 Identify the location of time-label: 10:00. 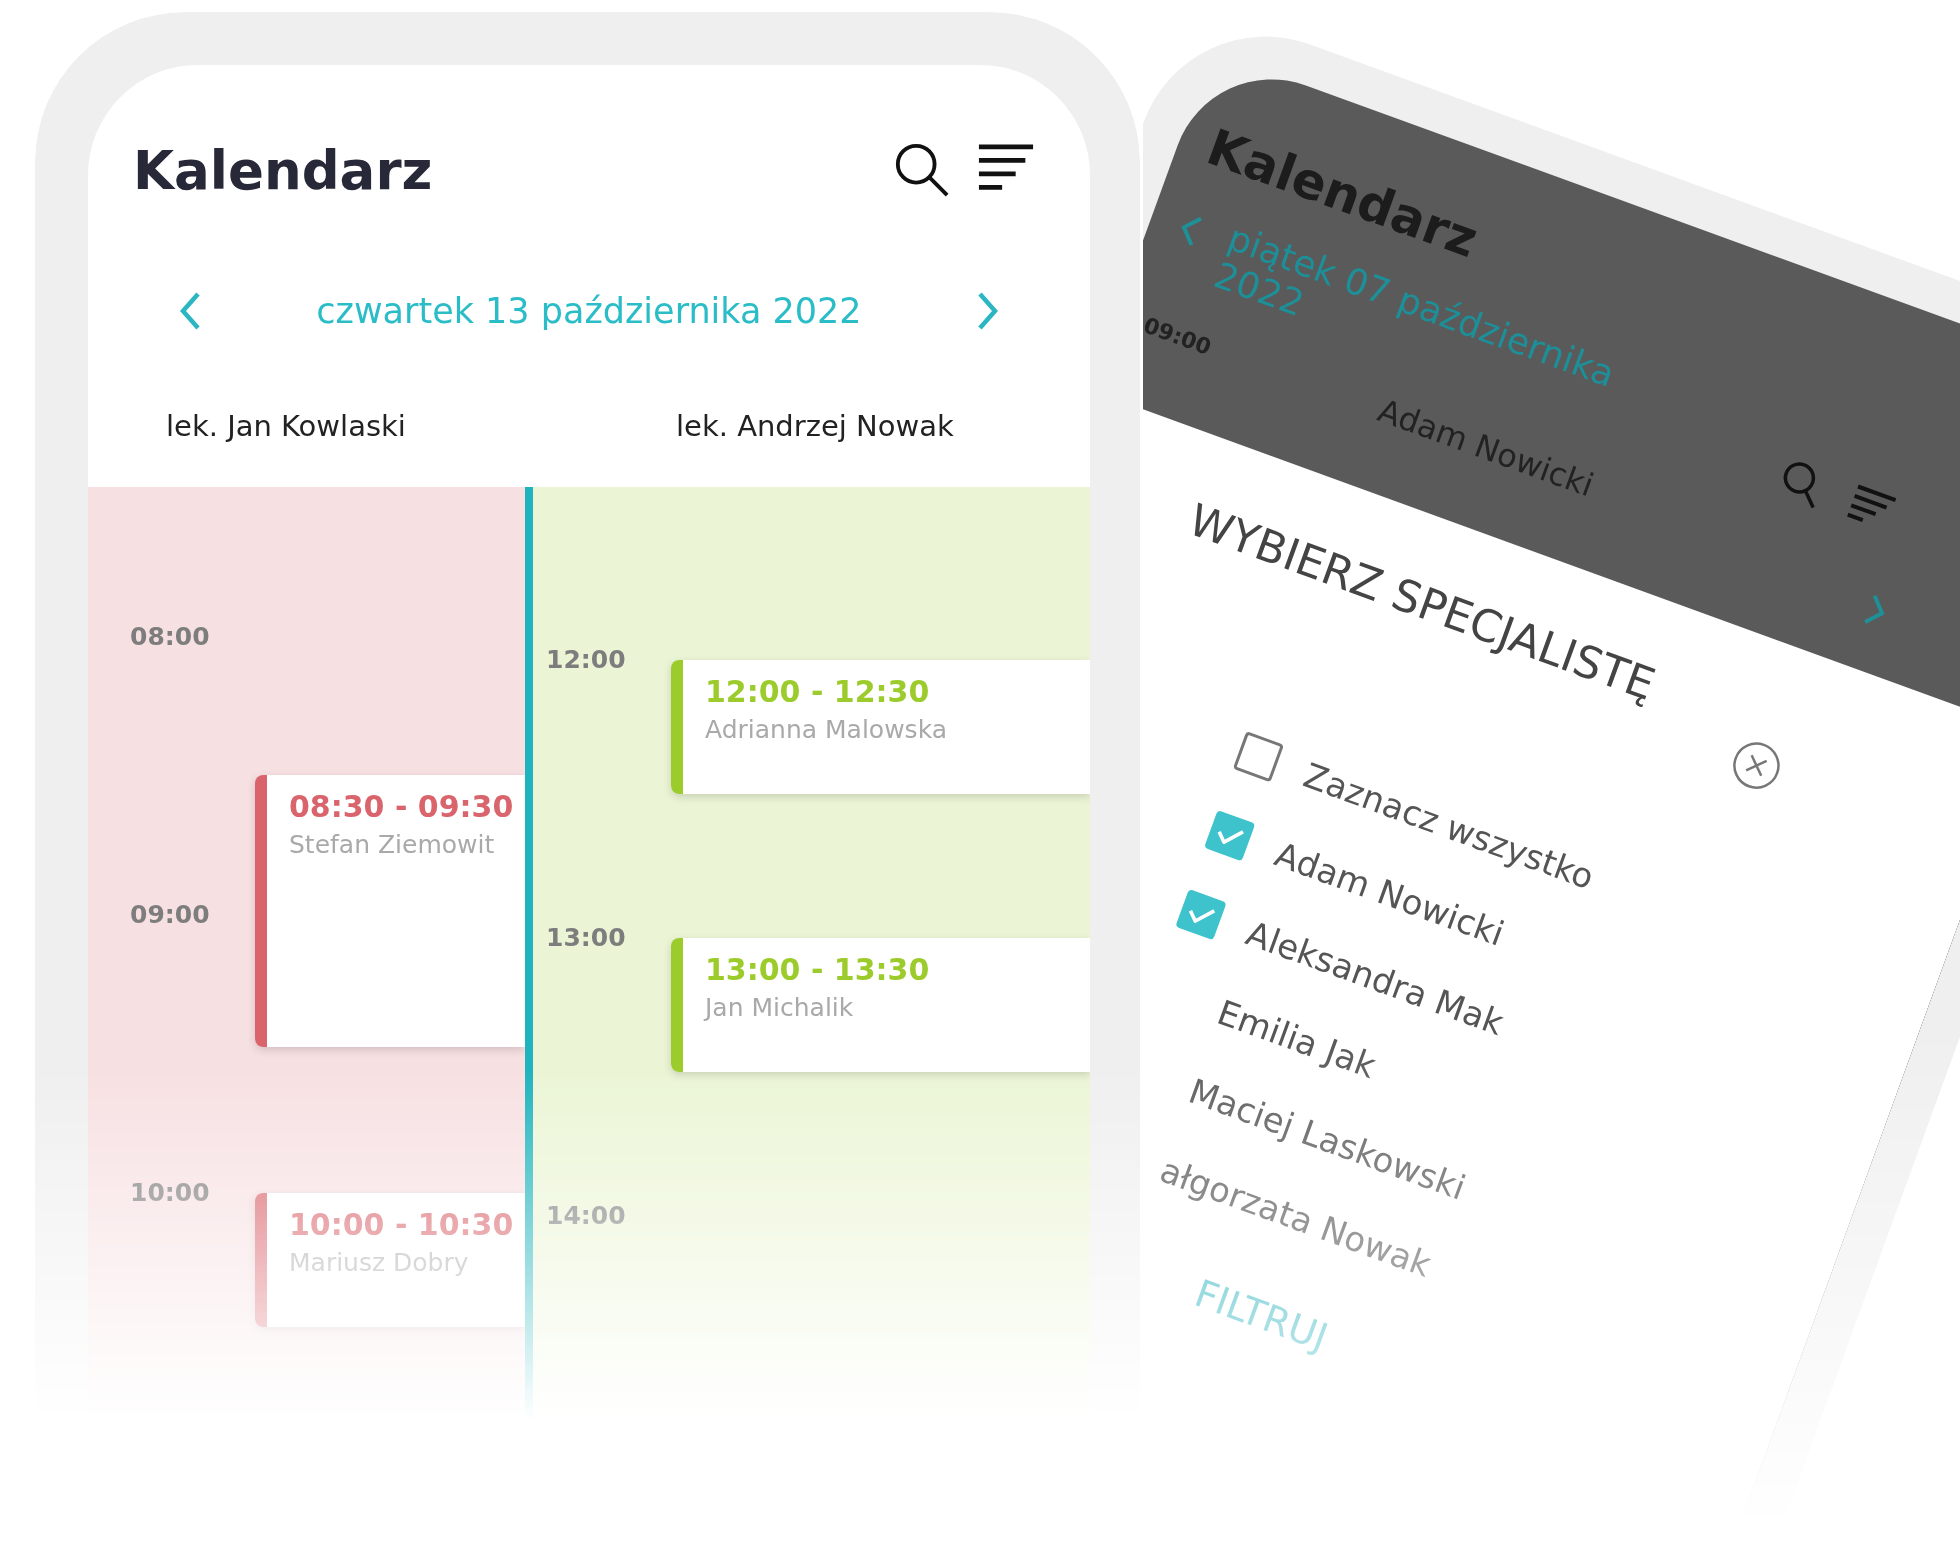
(170, 1193).